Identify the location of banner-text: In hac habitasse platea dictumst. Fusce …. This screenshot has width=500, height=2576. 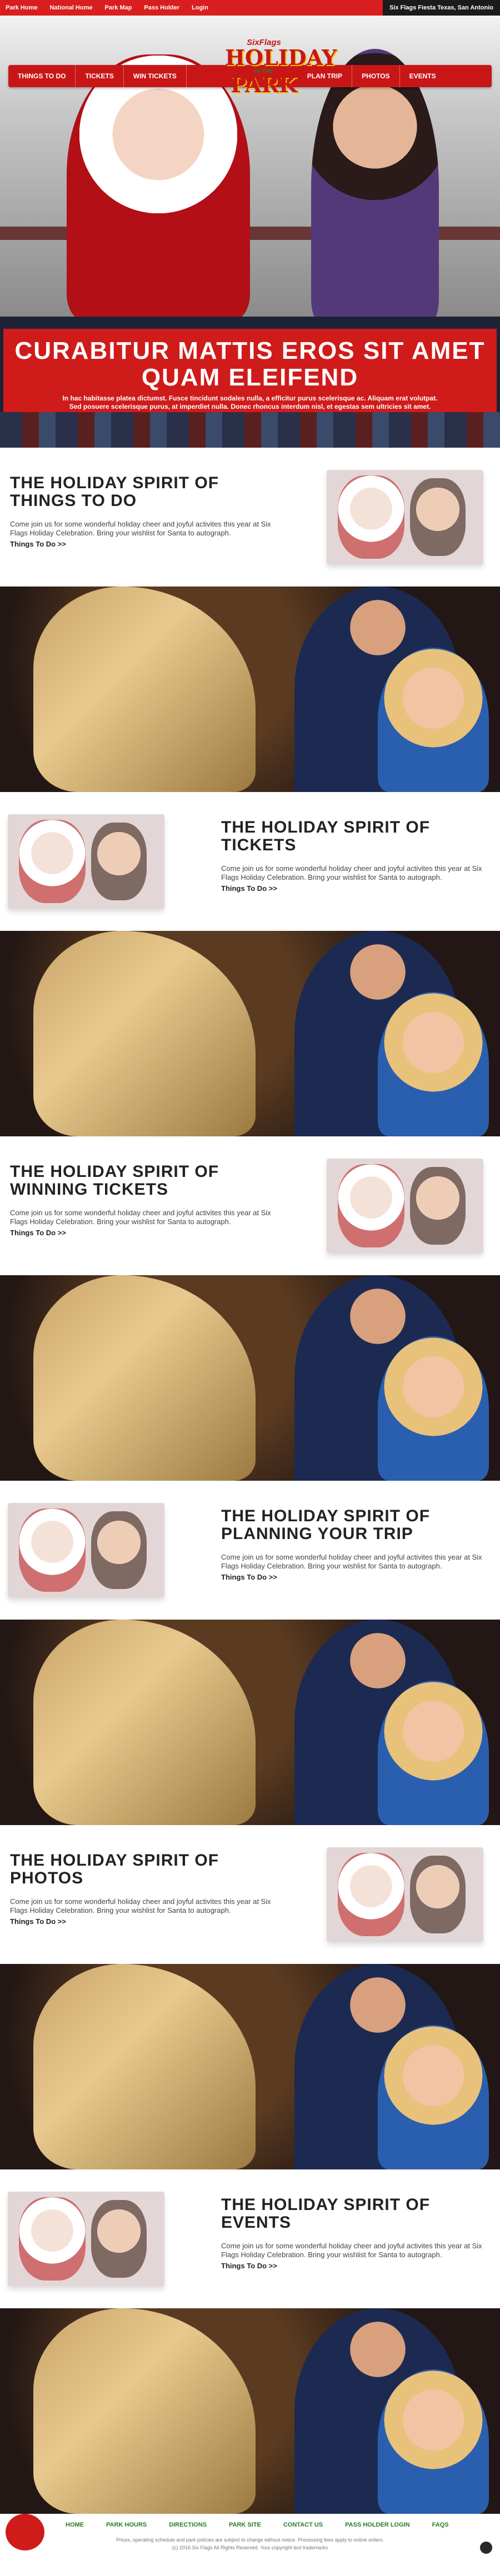
(250, 402).